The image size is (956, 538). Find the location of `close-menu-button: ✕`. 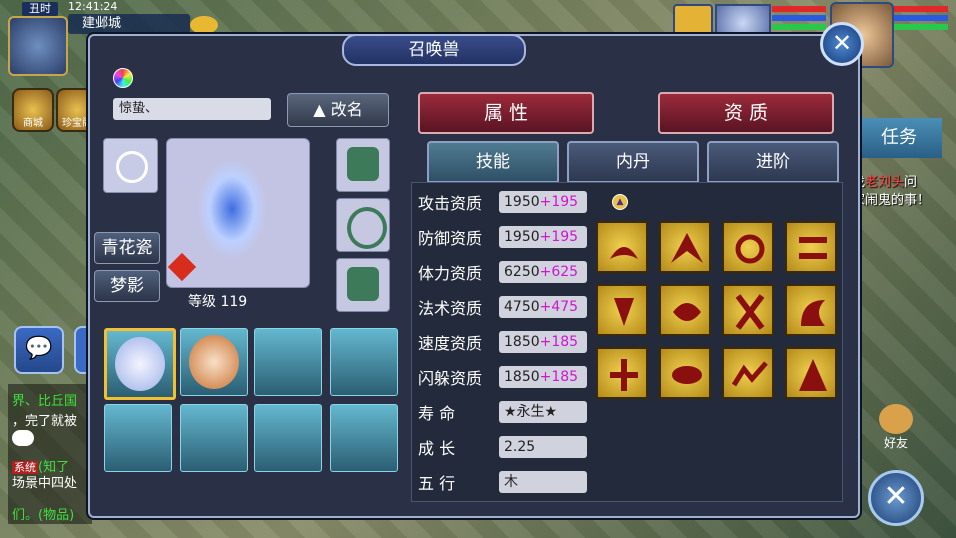

close-menu-button: ✕ is located at coordinates (896, 498).